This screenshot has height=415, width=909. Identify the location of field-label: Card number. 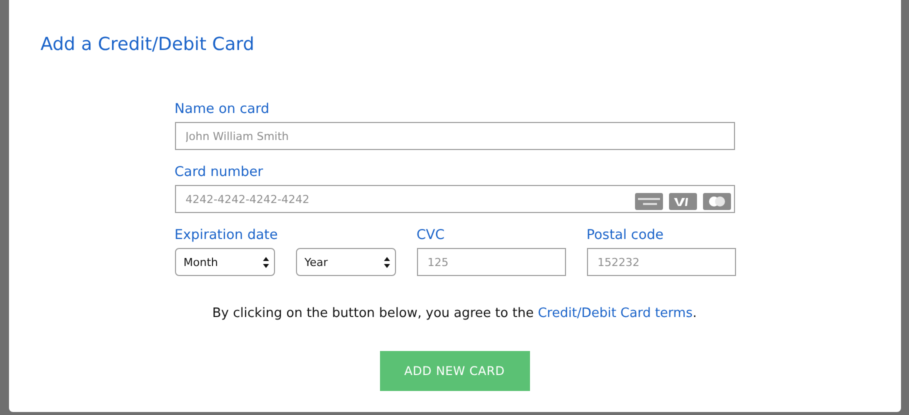
(219, 172).